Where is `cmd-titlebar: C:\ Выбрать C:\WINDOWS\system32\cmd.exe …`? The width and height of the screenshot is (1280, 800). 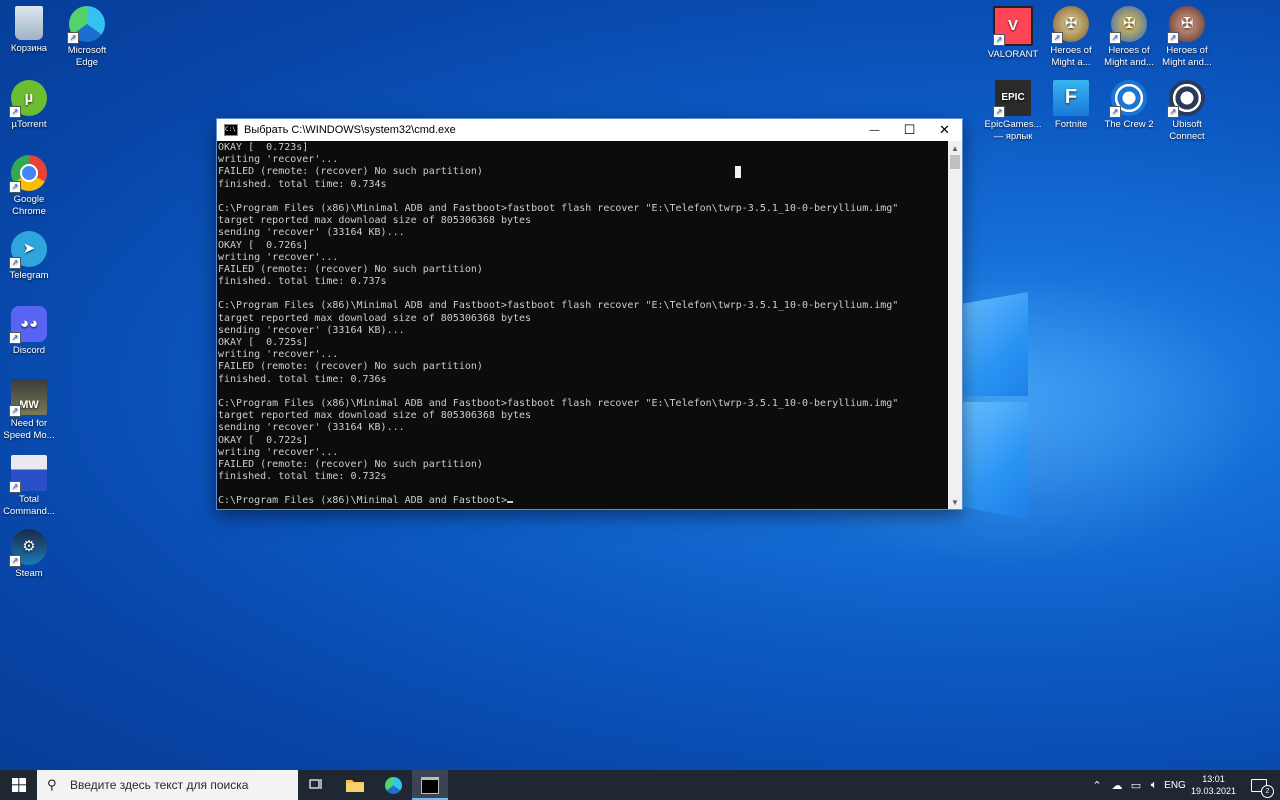
cmd-titlebar: C:\ Выбрать C:\WINDOWS\system32\cmd.exe … is located at coordinates (589, 130).